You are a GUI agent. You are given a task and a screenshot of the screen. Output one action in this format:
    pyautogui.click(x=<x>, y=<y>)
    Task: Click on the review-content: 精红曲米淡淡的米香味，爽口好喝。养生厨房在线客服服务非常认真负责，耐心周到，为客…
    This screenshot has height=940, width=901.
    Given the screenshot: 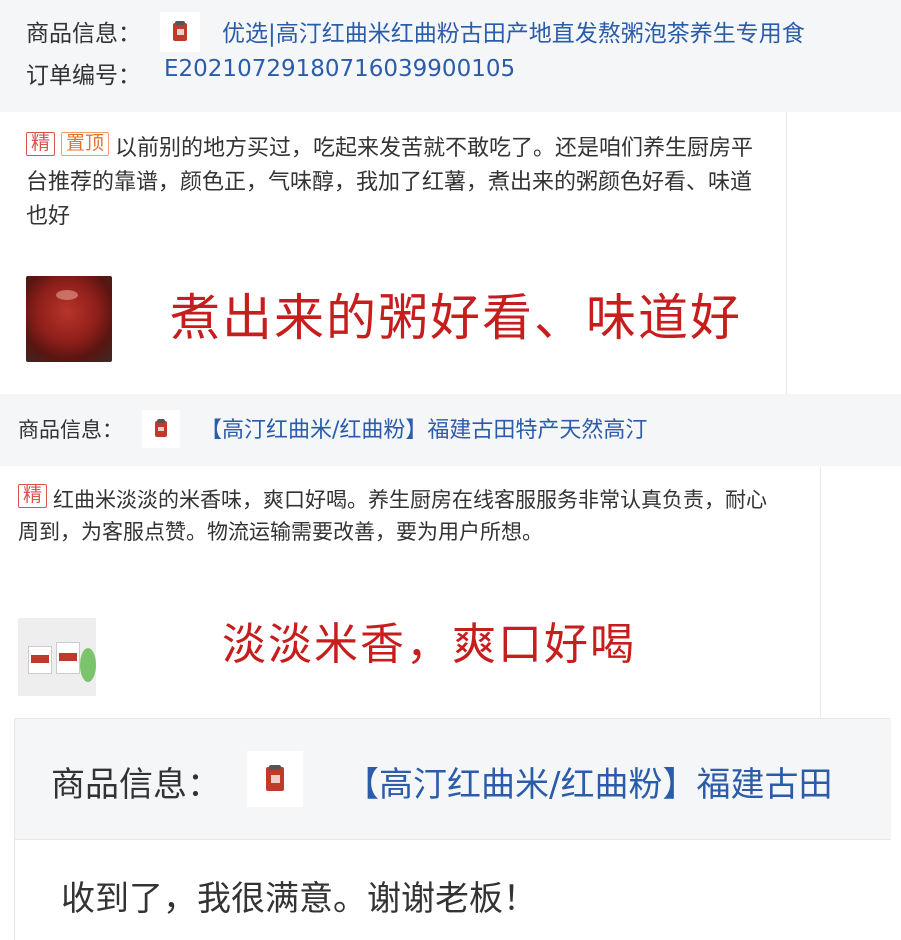 What is the action you would take?
    pyautogui.click(x=398, y=516)
    